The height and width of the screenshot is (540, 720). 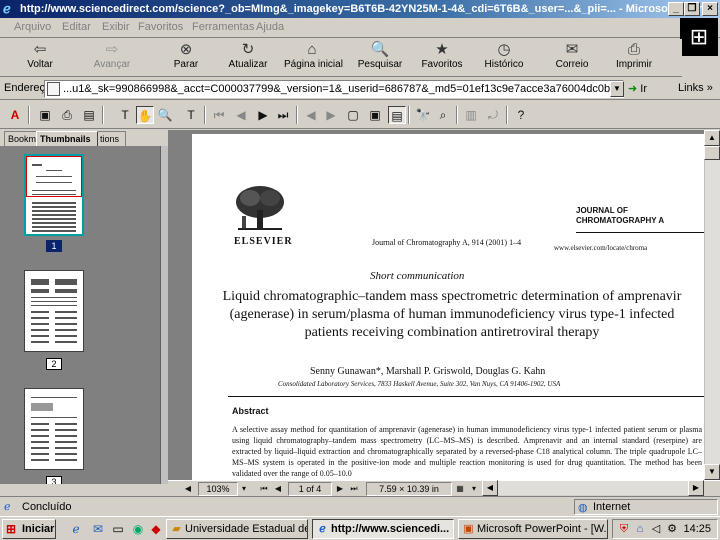 What do you see at coordinates (322, 529) in the screenshot?
I see `ie-icon: ℯ` at bounding box center [322, 529].